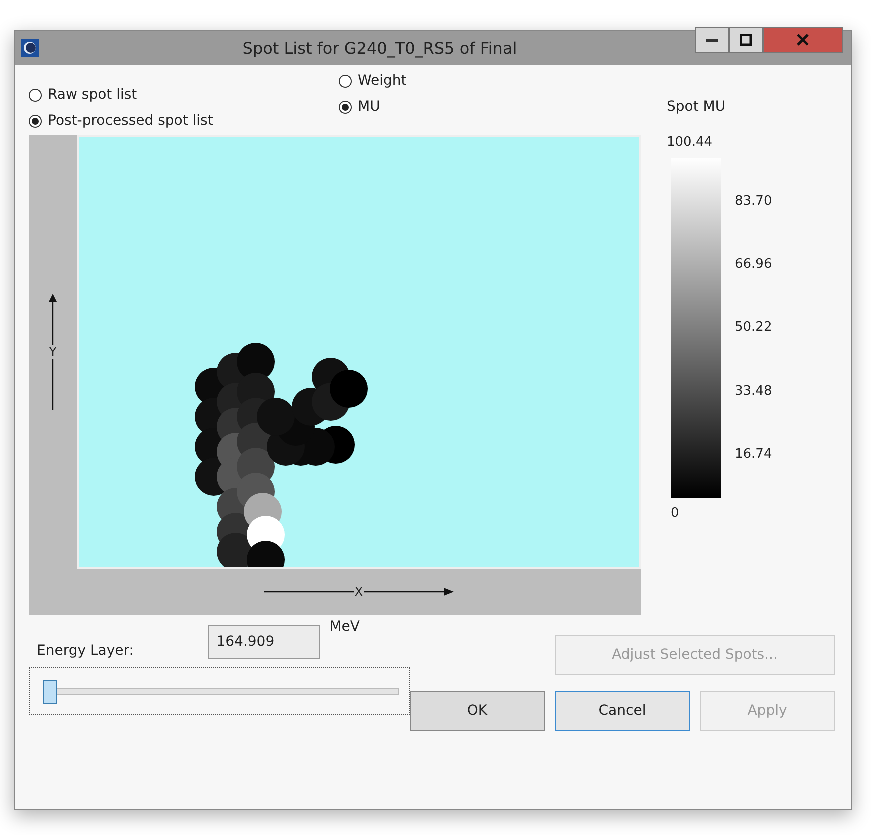 The width and height of the screenshot is (871, 835). Describe the element at coordinates (50, 692) in the screenshot. I see `slider-thumb` at that location.